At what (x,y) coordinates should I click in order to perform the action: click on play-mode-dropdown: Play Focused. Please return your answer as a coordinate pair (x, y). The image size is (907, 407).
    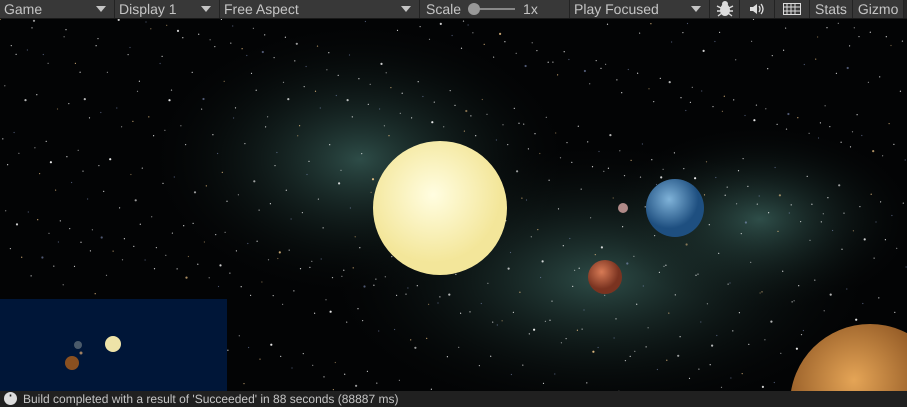
    Looking at the image, I should click on (640, 9).